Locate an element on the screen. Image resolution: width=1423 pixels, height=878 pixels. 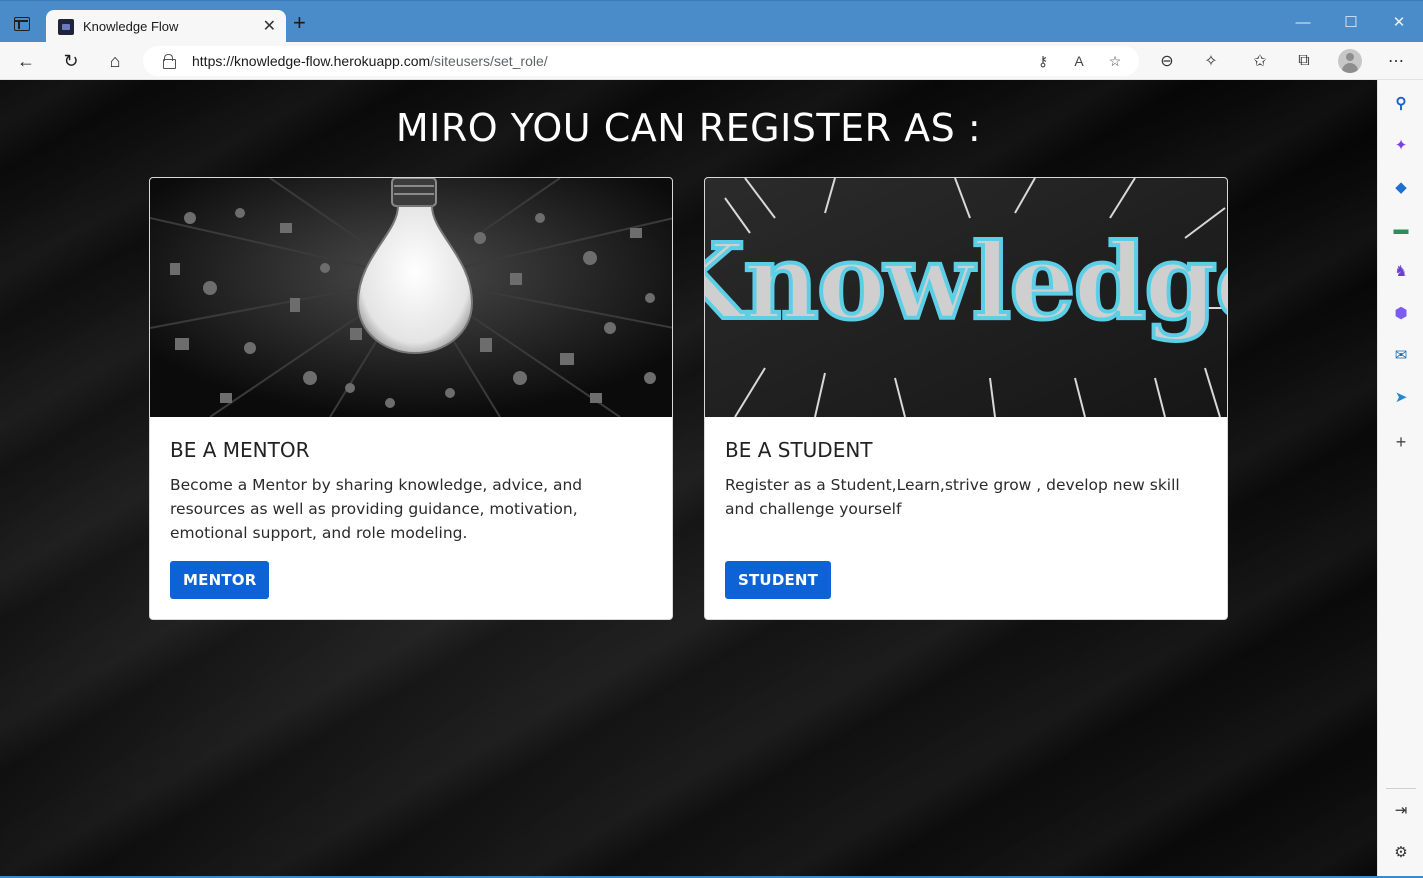
refresh-icon: ↻ is located at coordinates (71, 61).